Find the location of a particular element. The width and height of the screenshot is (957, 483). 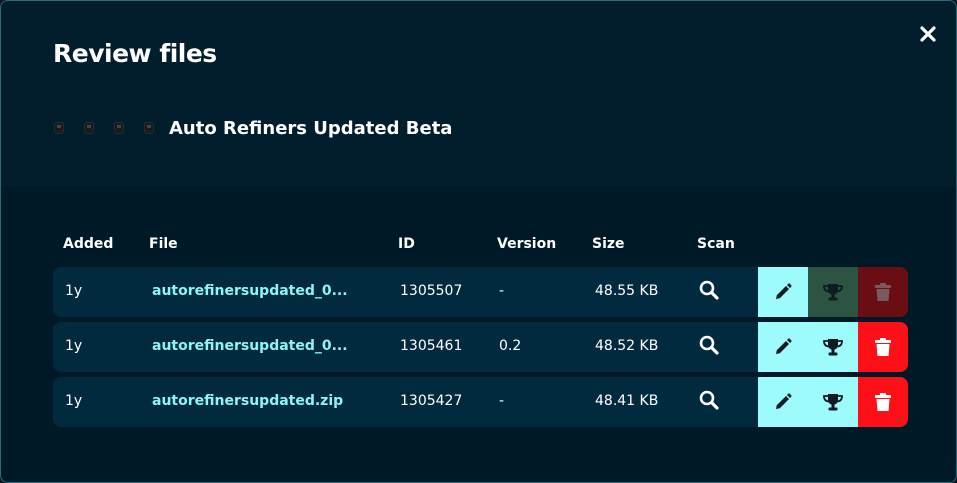

id-cell: 1305427 is located at coordinates (431, 401).